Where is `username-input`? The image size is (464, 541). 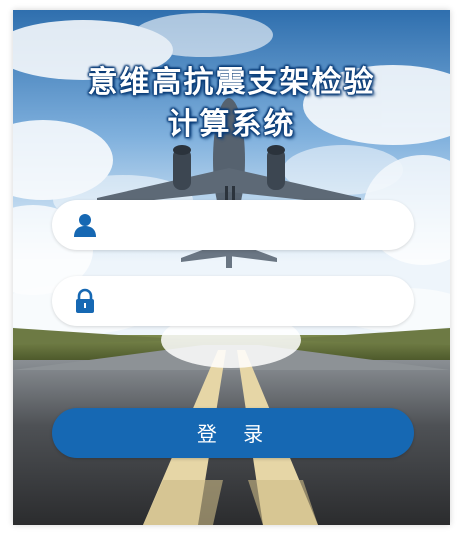
username-input is located at coordinates (257, 226).